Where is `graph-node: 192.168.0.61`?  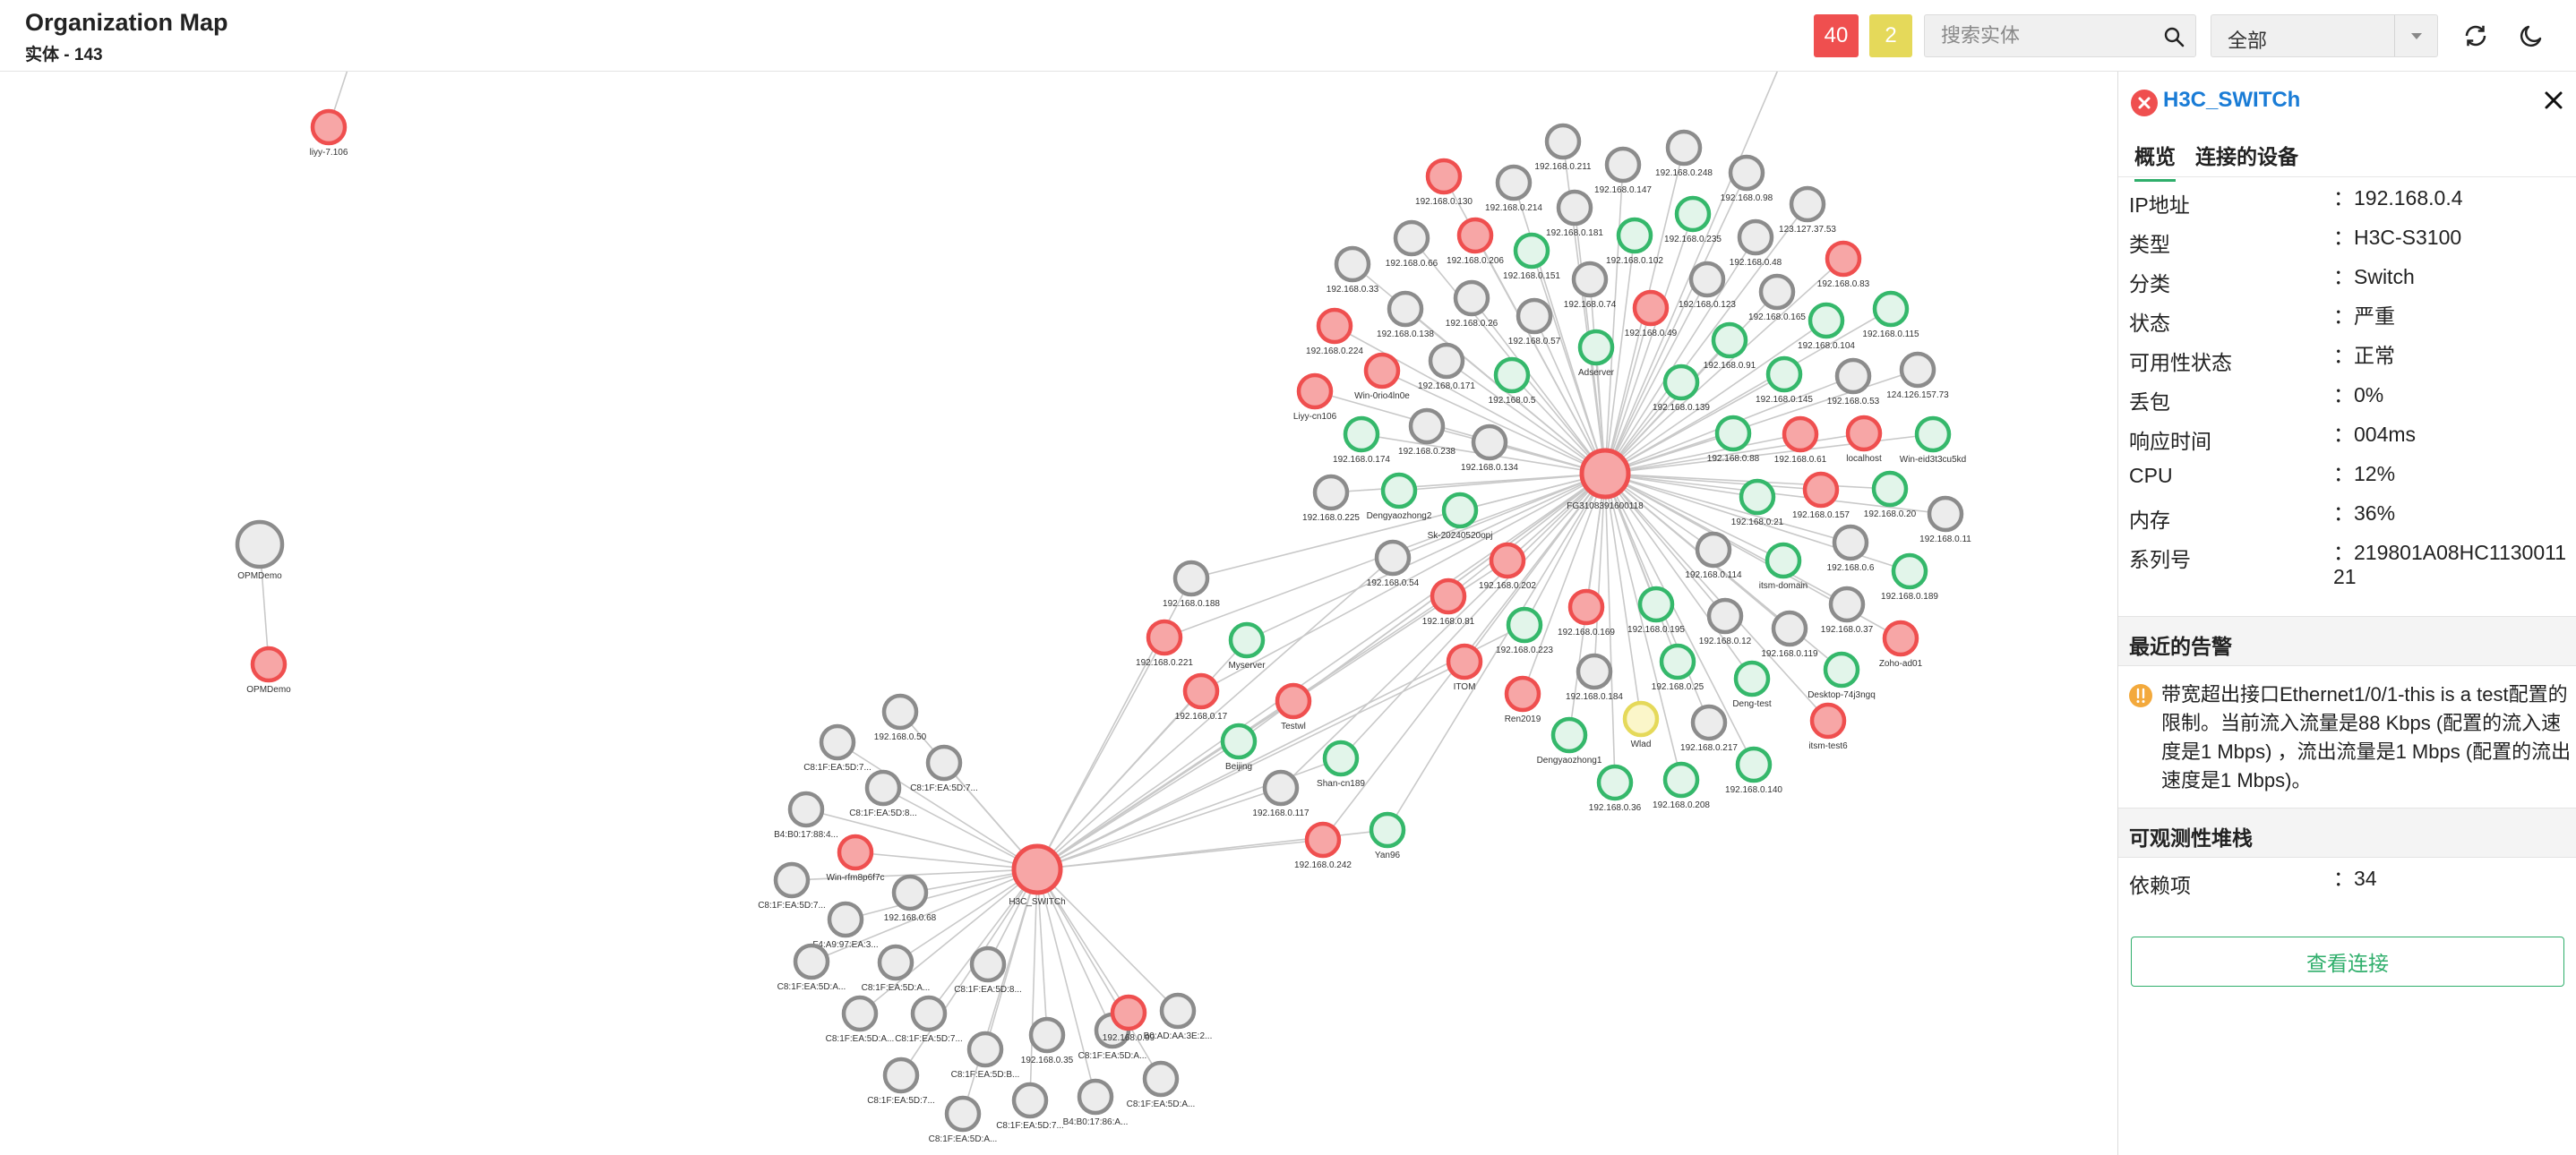 graph-node: 192.168.0.61 is located at coordinates (1800, 440).